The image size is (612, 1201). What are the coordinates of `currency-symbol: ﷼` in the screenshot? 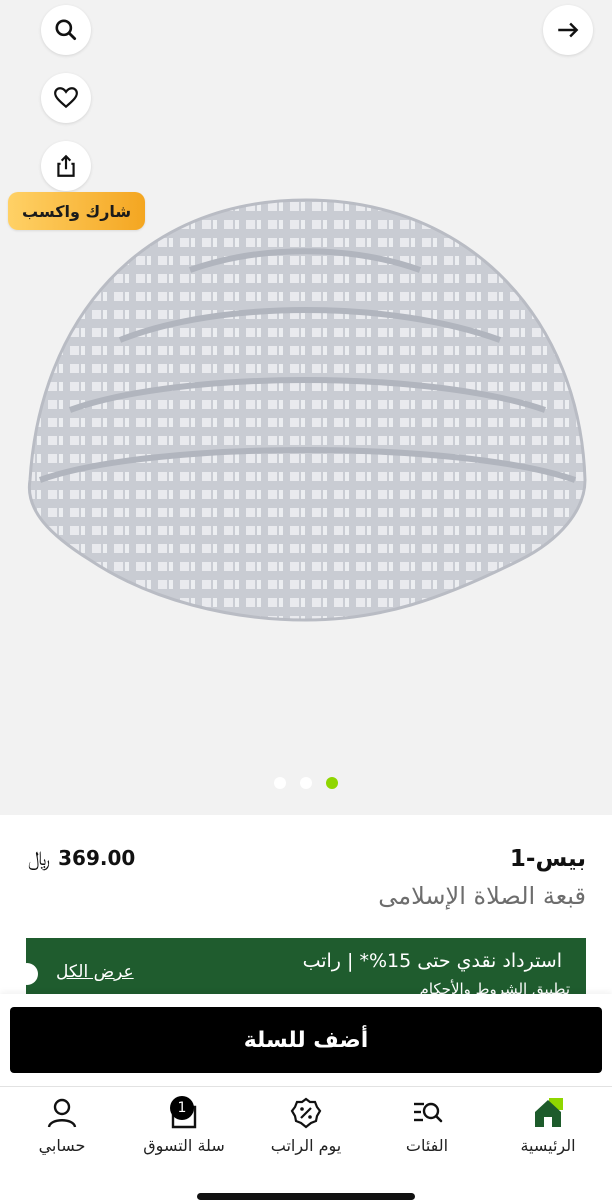 It's located at (39, 858).